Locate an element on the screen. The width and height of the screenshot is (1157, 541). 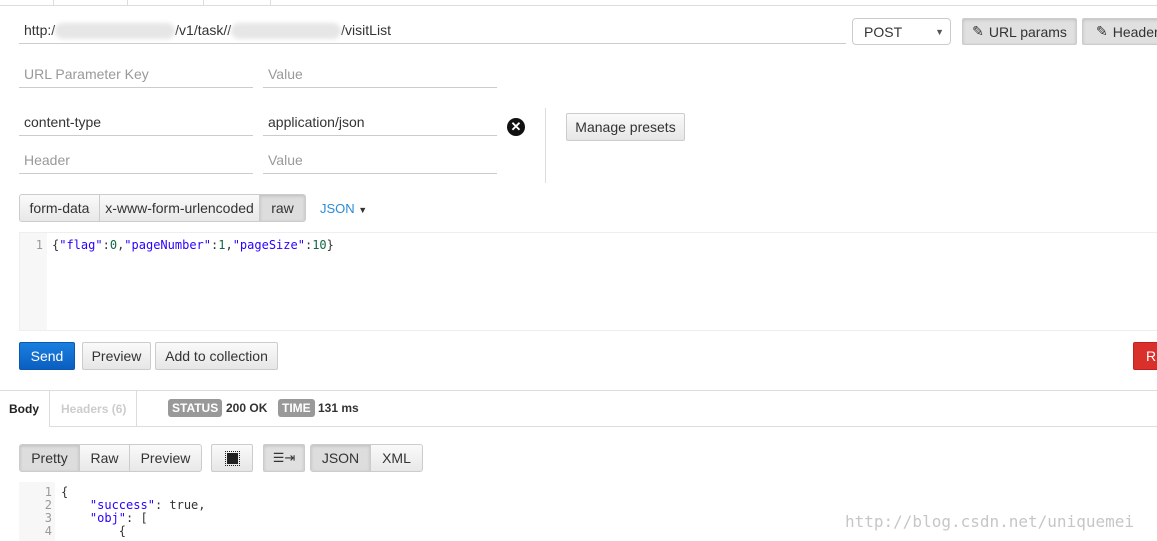
raw-type-dropdown: JSON ▼ is located at coordinates (343, 208).